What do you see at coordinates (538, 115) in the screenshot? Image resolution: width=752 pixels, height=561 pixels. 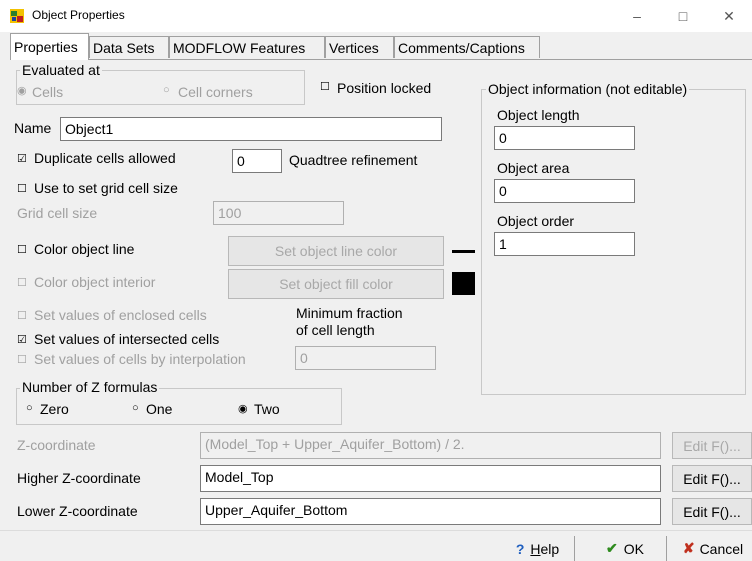 I see `object-length-label: Object length` at bounding box center [538, 115].